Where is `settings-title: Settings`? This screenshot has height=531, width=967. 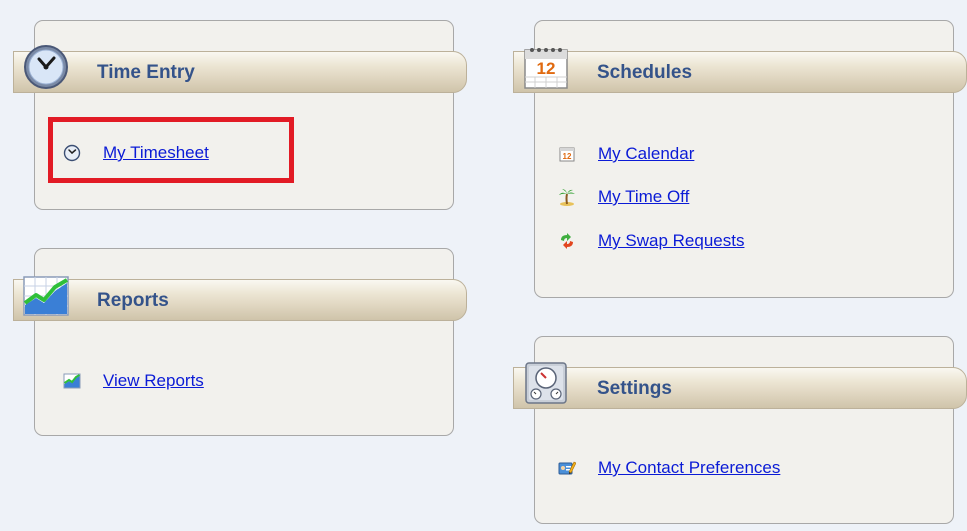
settings-title: Settings is located at coordinates (634, 388).